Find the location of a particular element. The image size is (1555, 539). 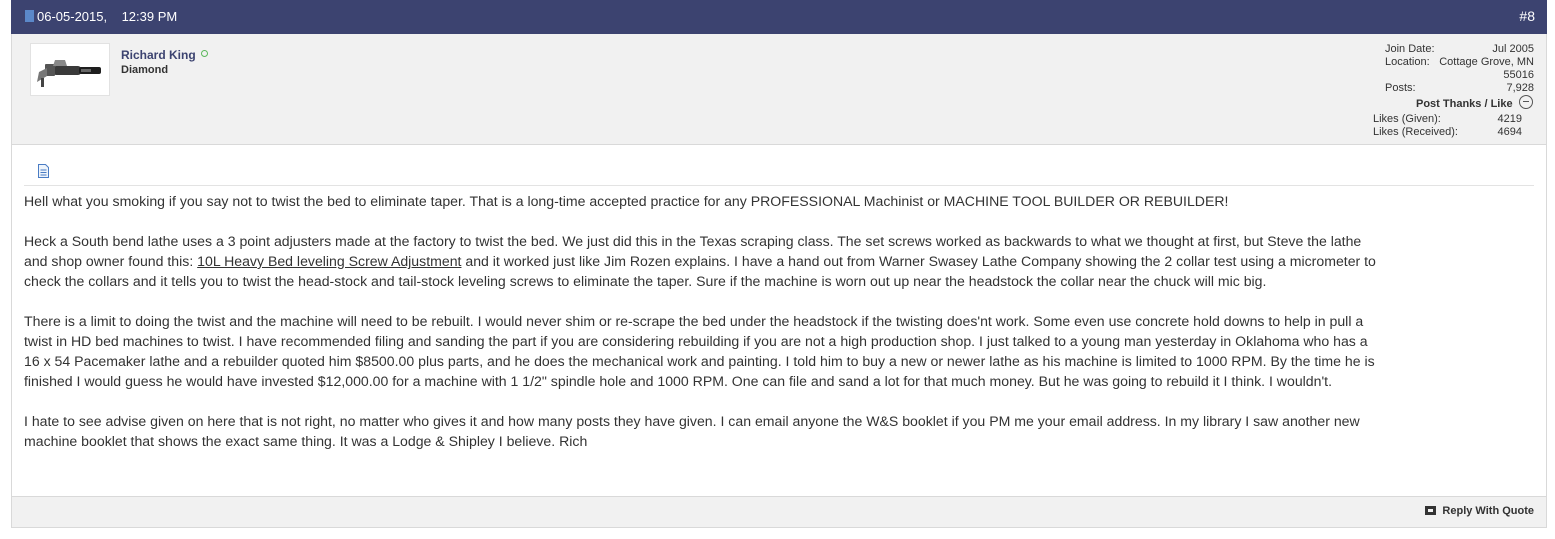

document-icon is located at coordinates (43, 171).